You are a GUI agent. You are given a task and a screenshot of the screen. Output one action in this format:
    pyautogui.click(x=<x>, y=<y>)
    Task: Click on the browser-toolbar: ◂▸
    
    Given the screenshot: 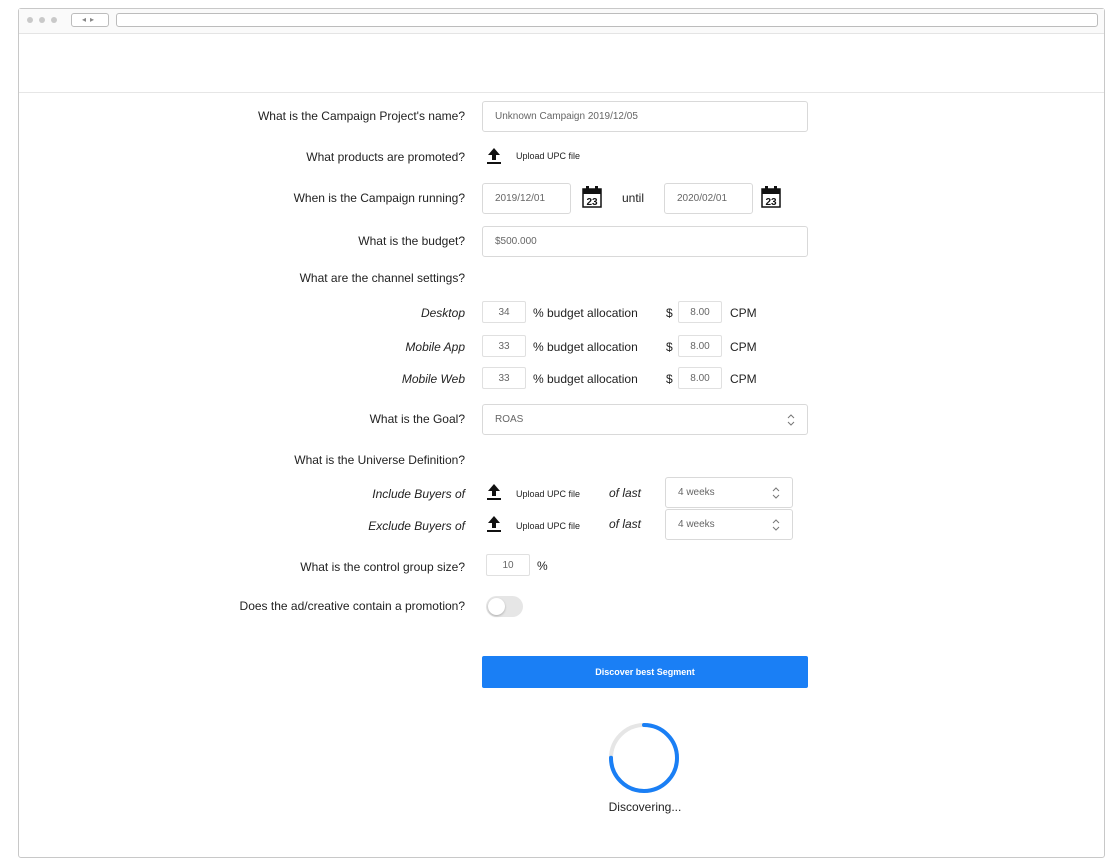 What is the action you would take?
    pyautogui.click(x=561, y=21)
    